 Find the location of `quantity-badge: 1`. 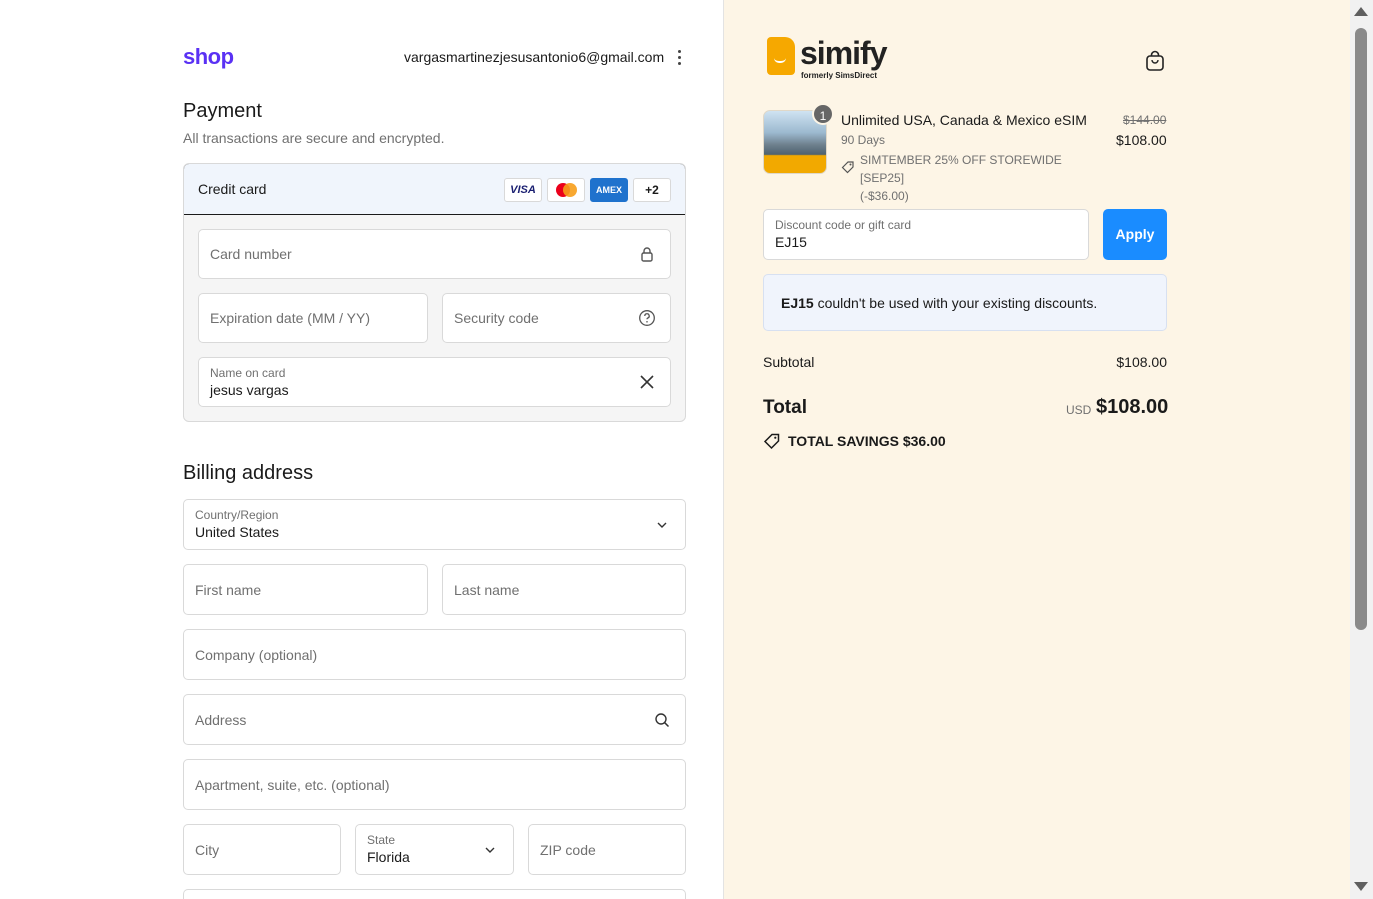

quantity-badge: 1 is located at coordinates (823, 114).